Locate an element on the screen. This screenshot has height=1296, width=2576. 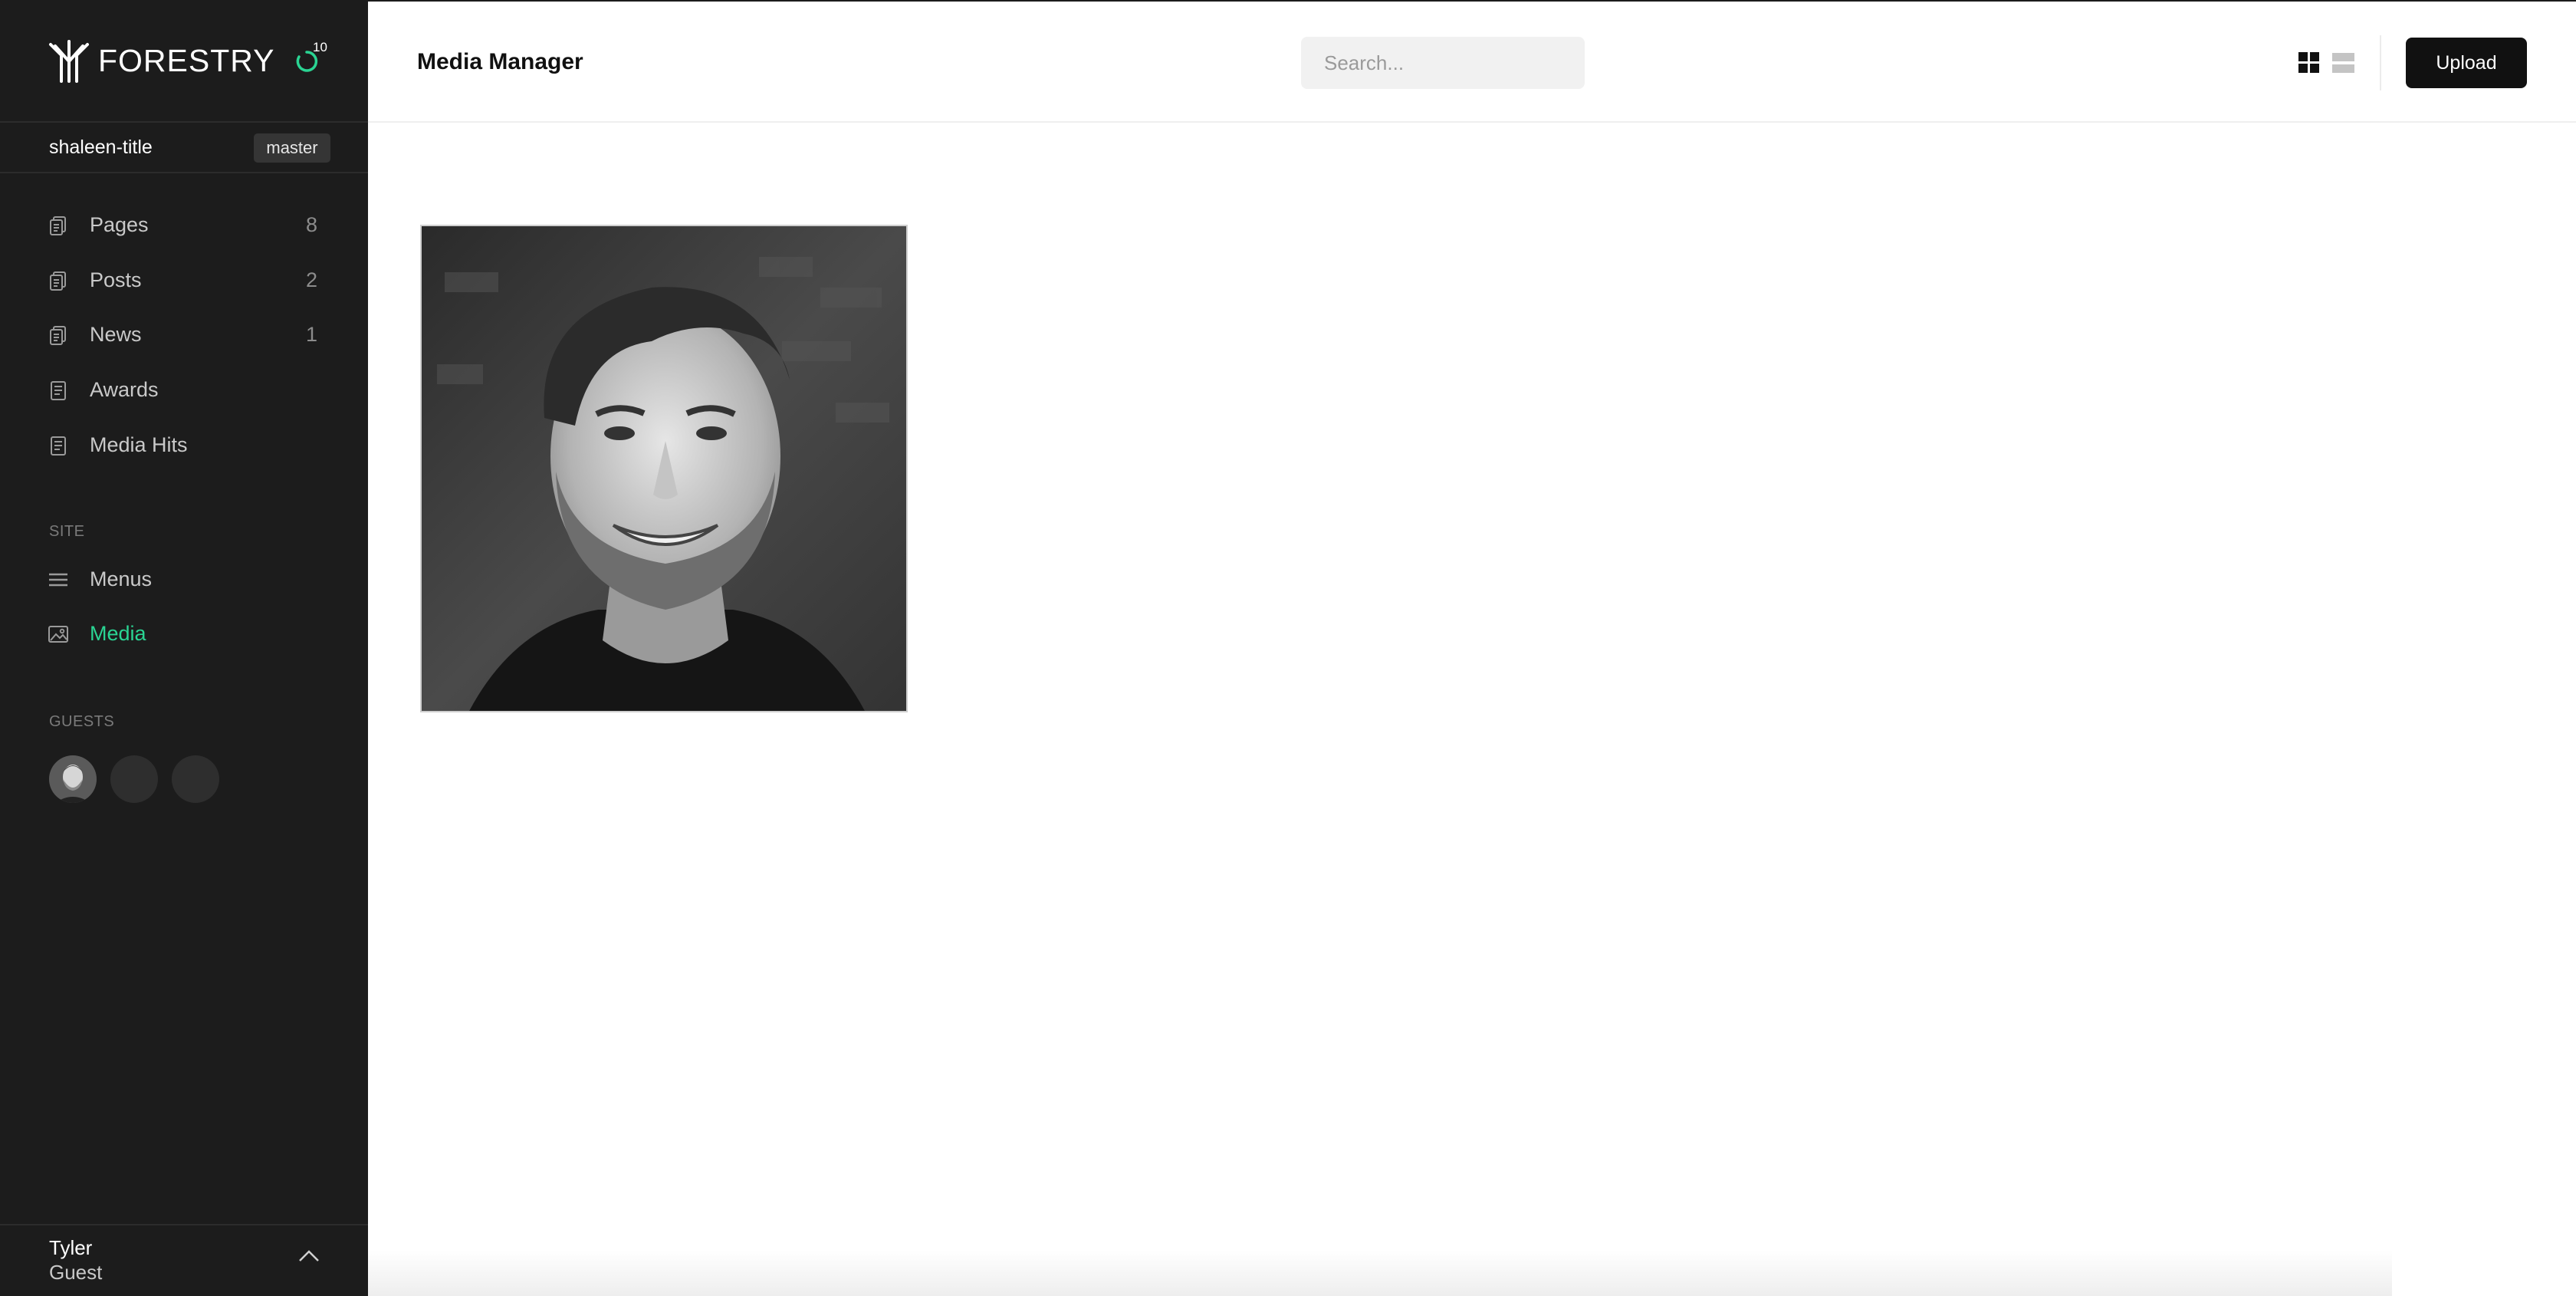
top-header: Media Manager Upload is located at coordinates (1472, 61).